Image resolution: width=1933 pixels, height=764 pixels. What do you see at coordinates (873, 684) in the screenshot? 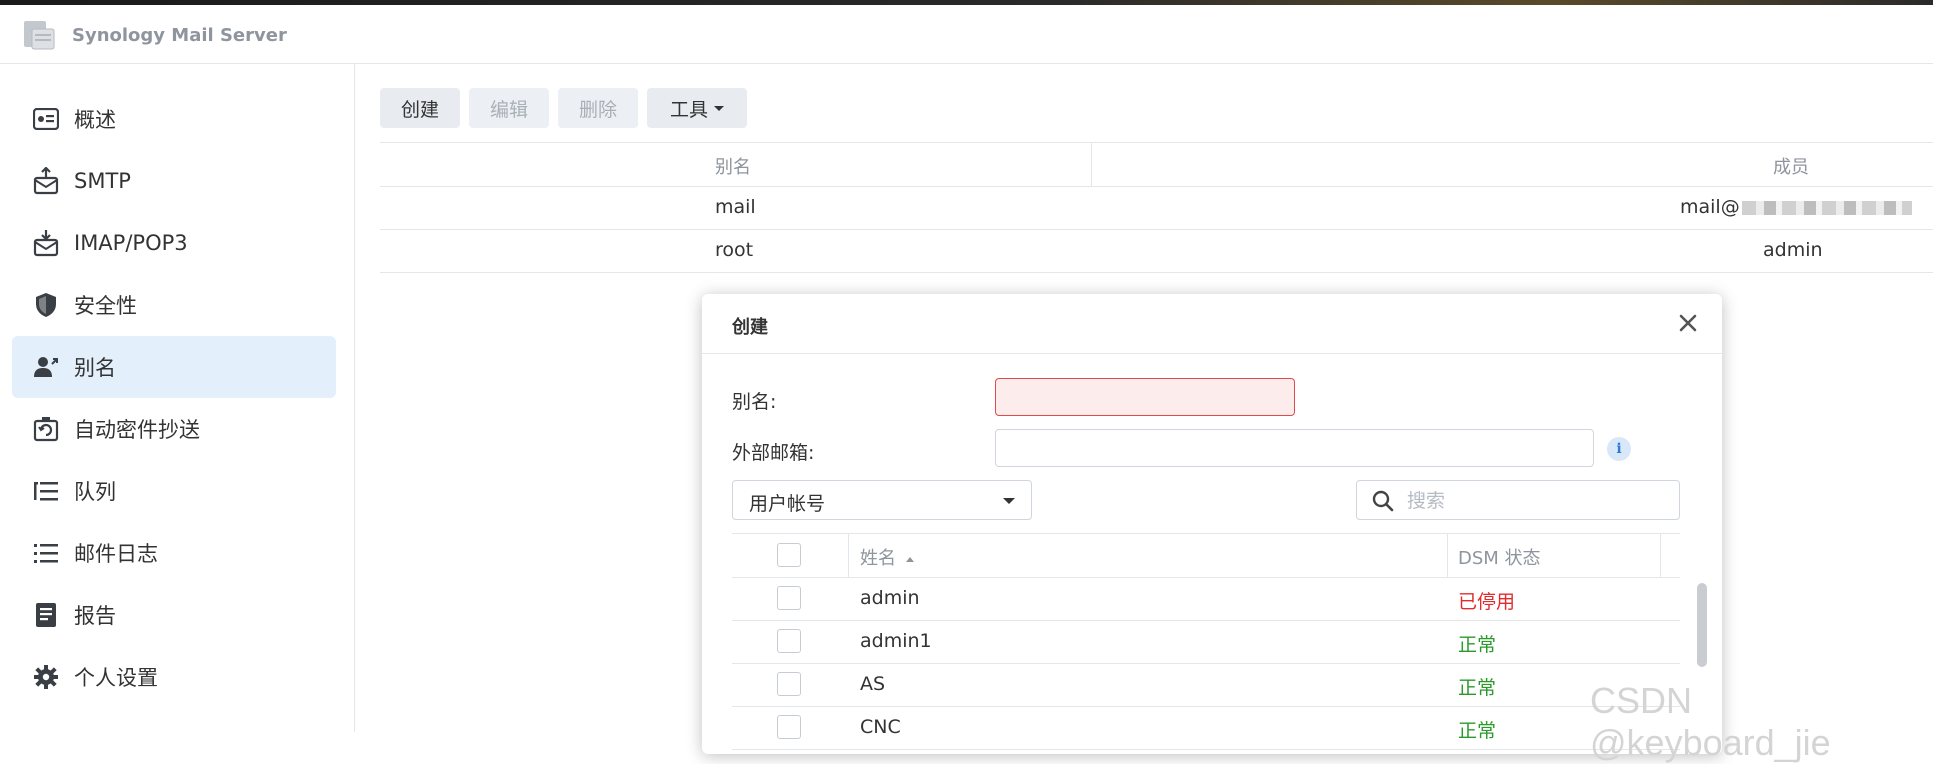
I see `user-name: AS` at bounding box center [873, 684].